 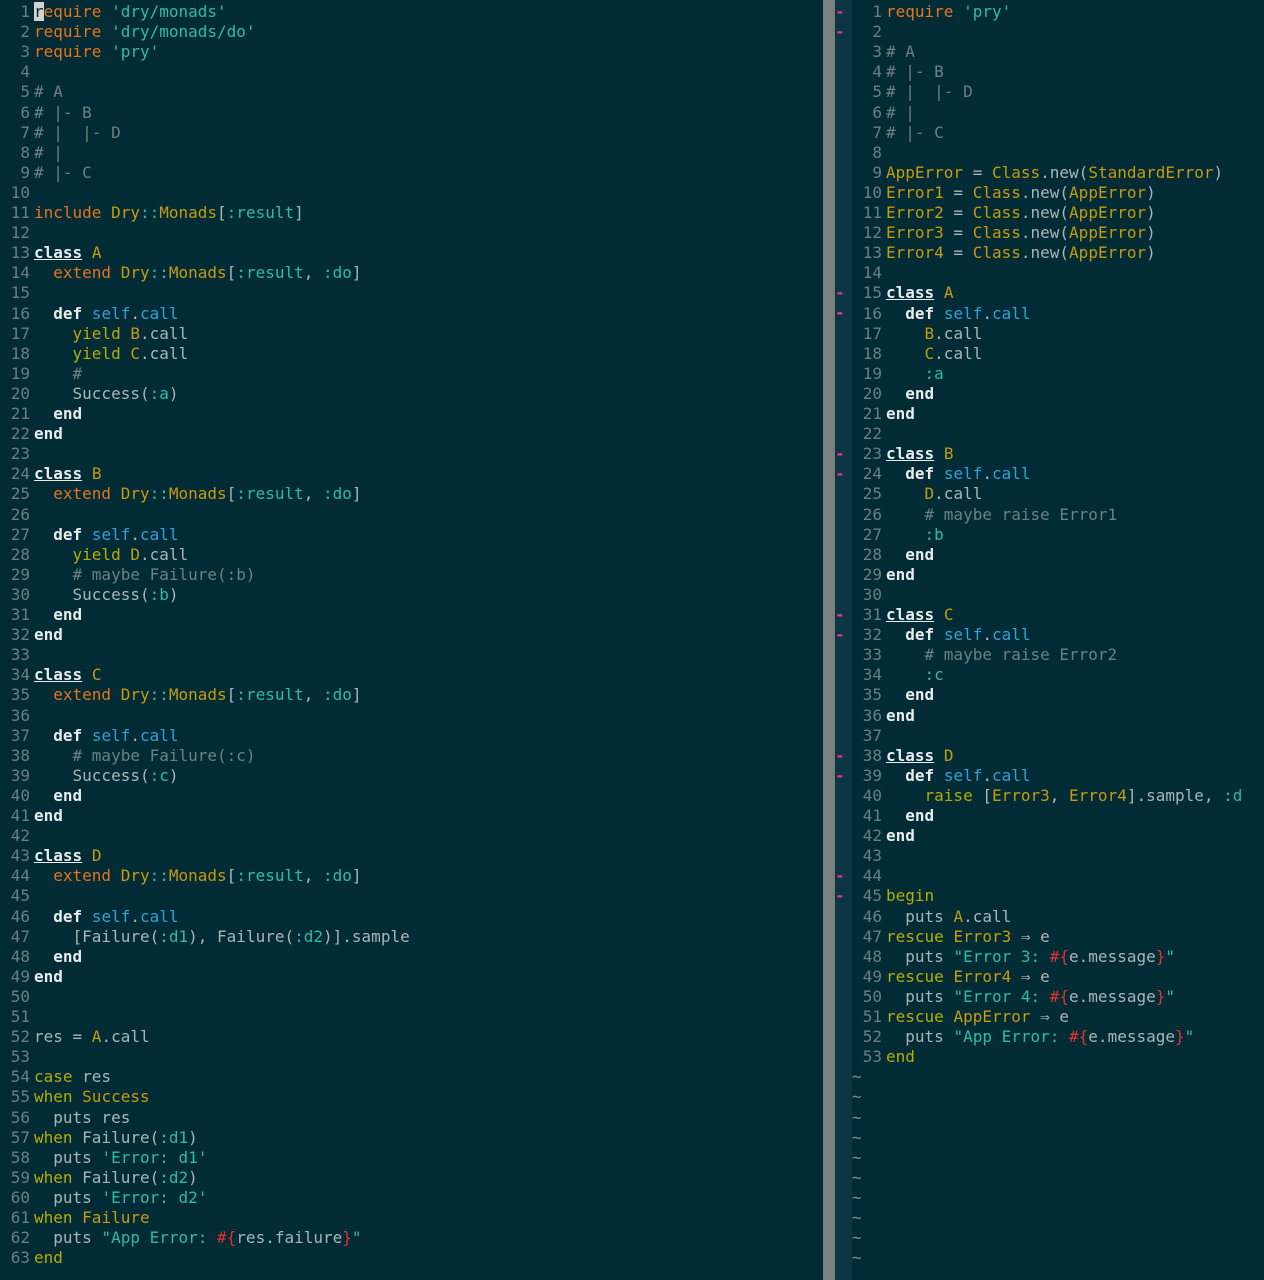 What do you see at coordinates (67, 253) in the screenshot?
I see `code-text: class A` at bounding box center [67, 253].